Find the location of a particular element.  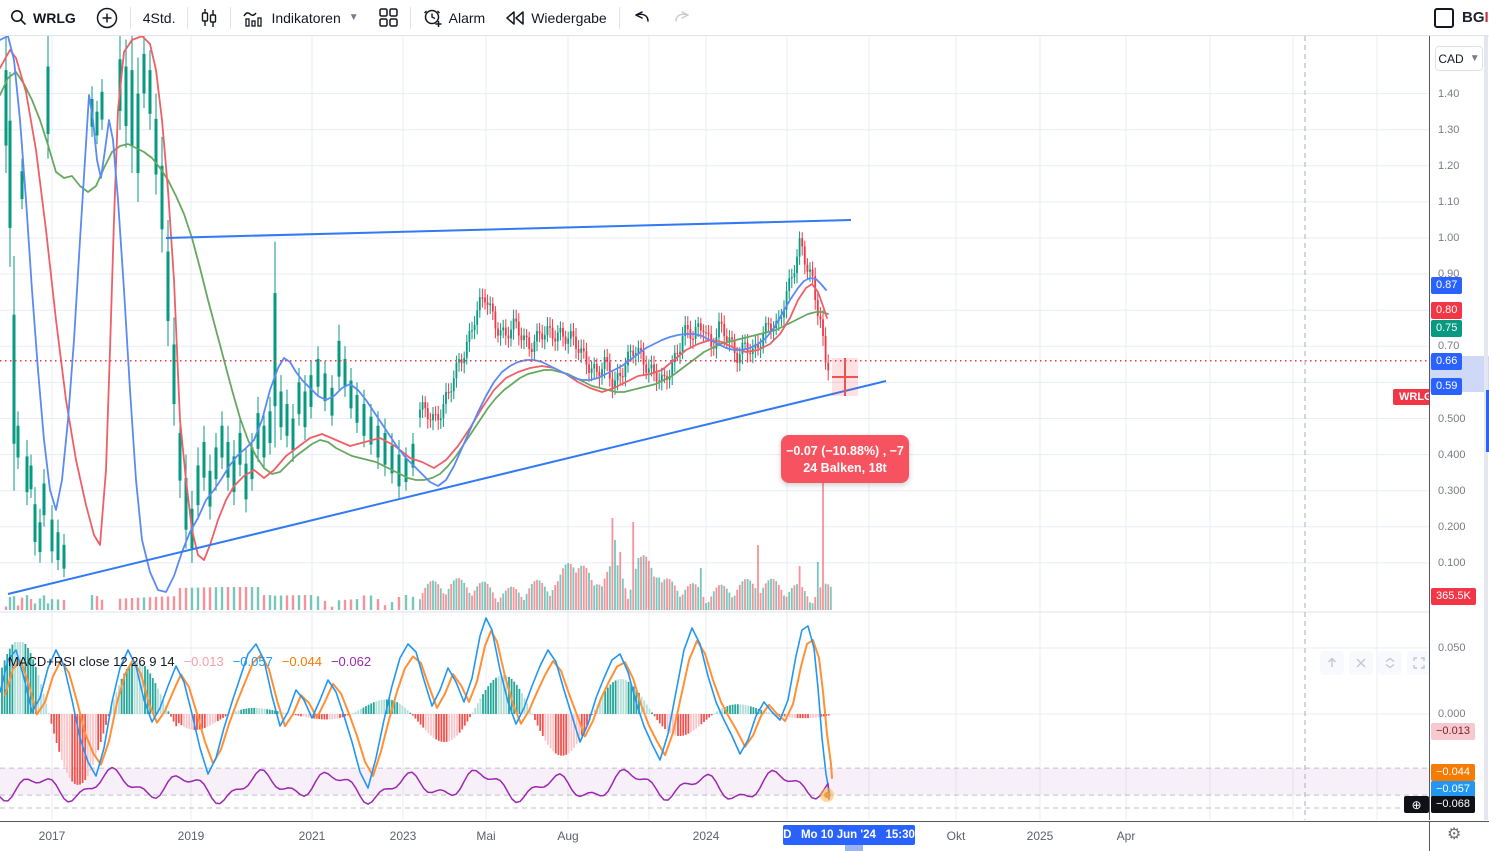

time-label-2023: 2023 is located at coordinates (403, 836).